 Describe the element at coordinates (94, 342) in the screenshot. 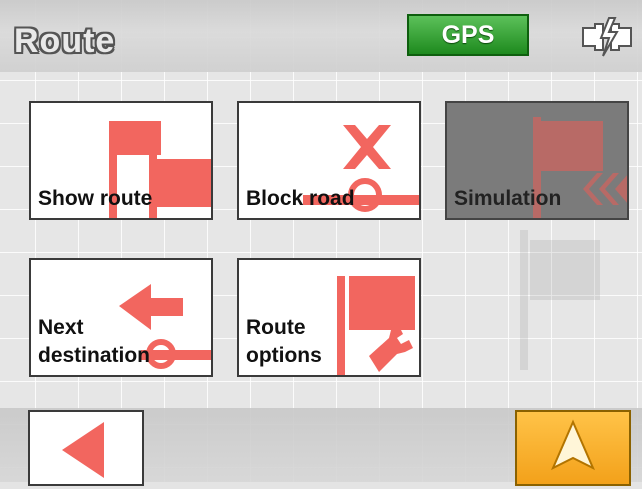

I see `tile-label: Next destination` at that location.